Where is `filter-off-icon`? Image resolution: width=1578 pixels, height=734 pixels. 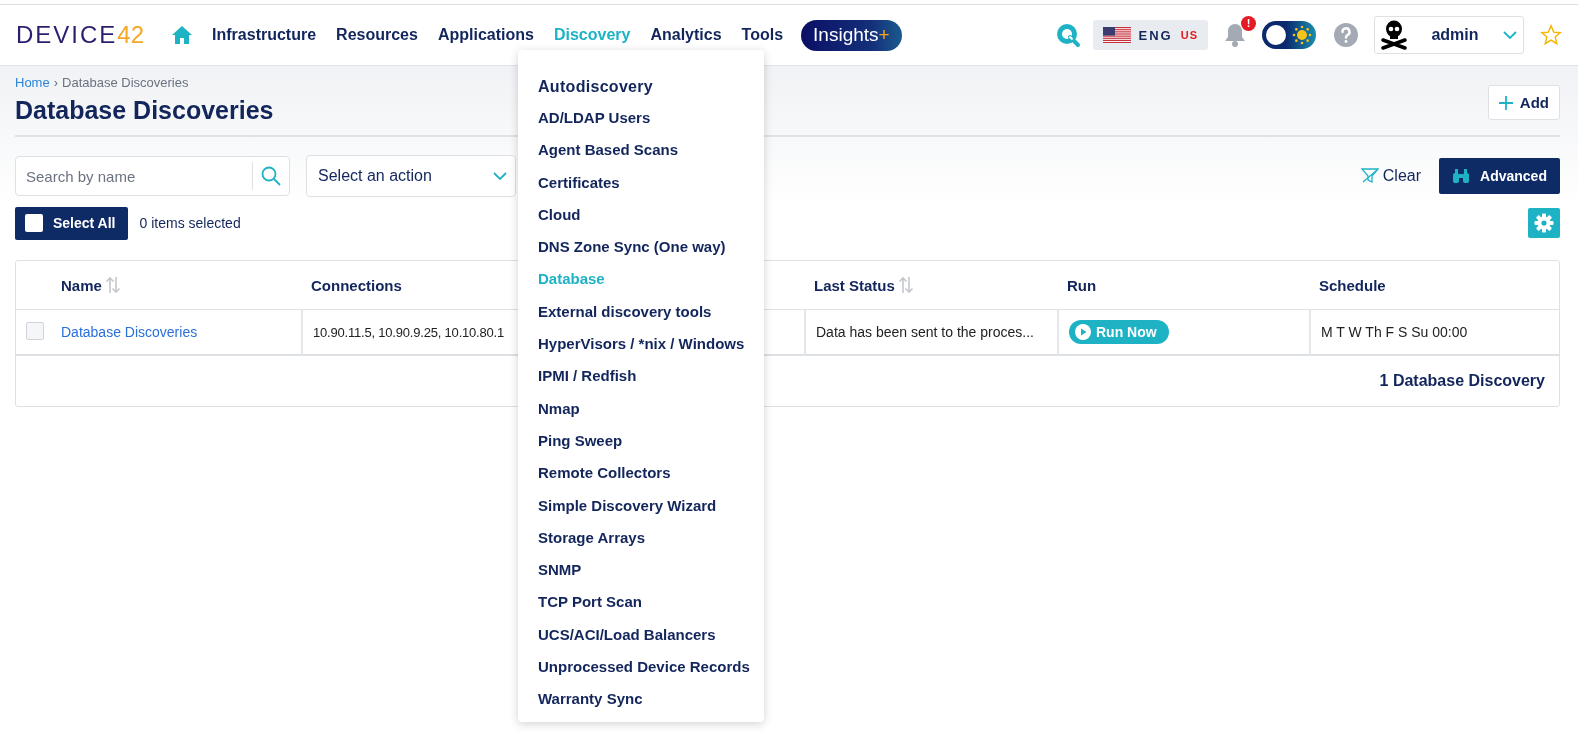
filter-off-icon is located at coordinates (1369, 176).